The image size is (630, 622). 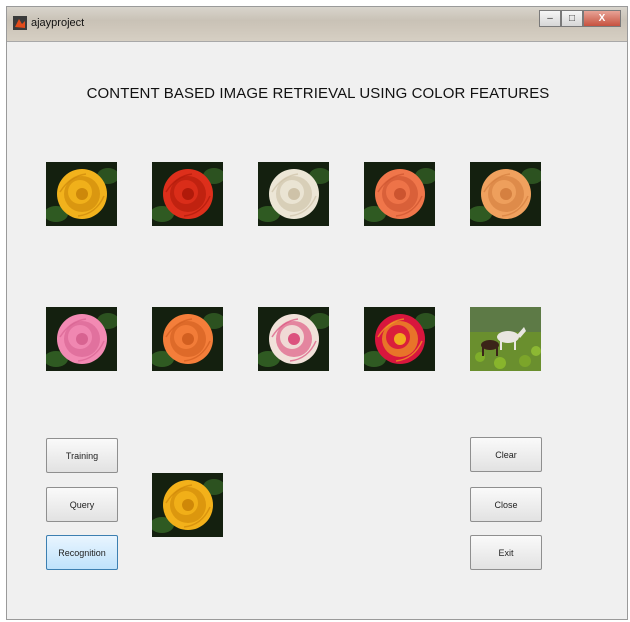 I want to click on white-rose-image, so click(x=293, y=194).